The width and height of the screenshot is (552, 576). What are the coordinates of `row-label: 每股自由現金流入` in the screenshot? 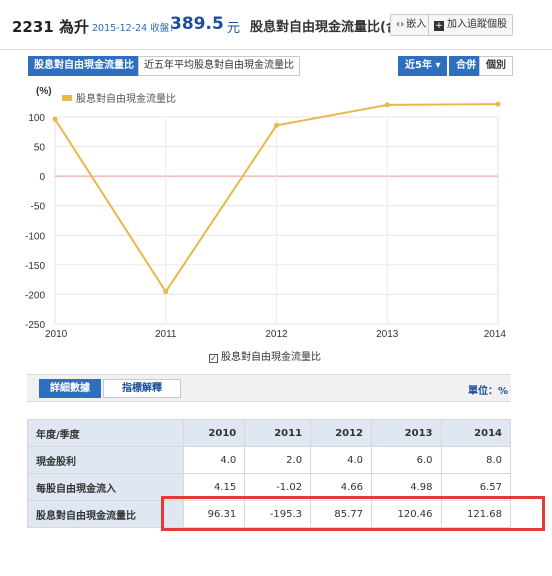 It's located at (105, 487).